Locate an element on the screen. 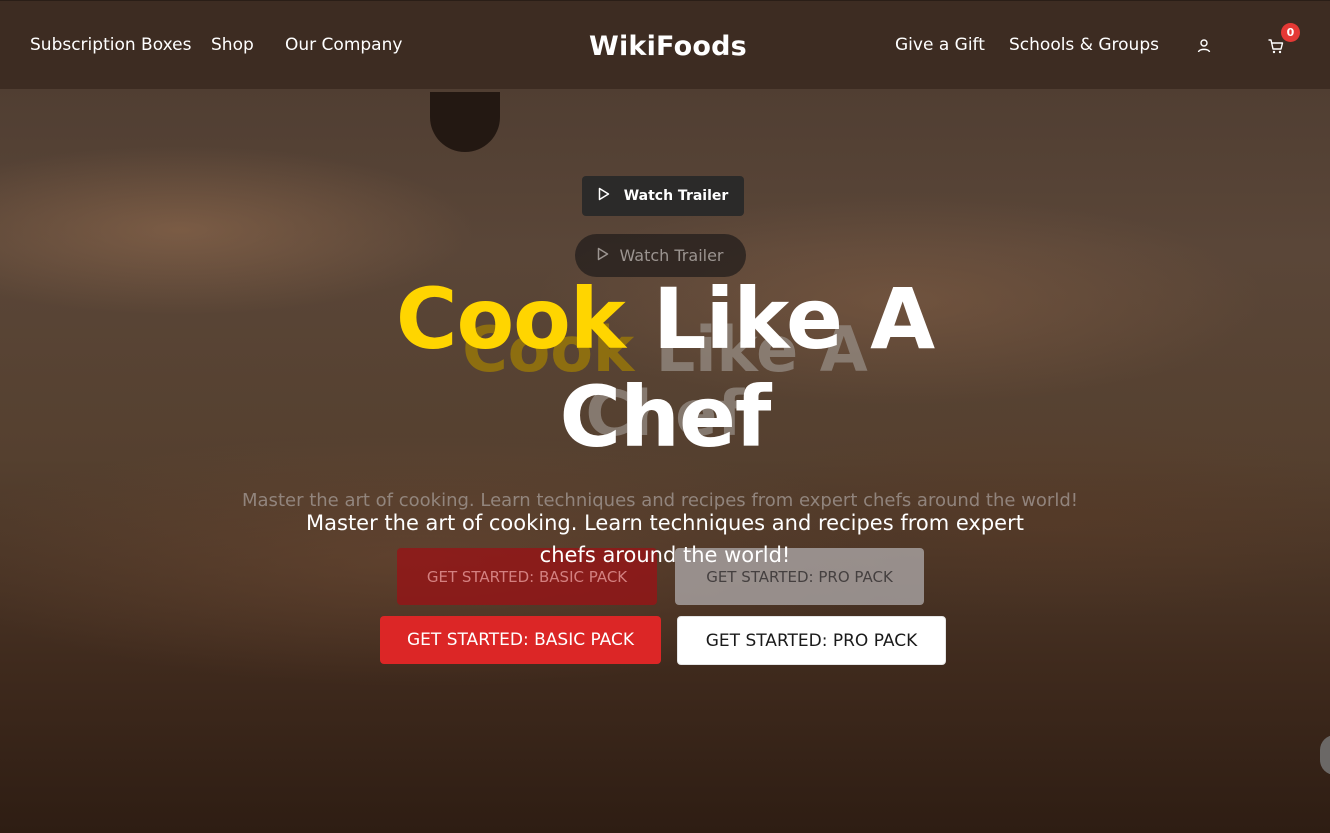 The height and width of the screenshot is (833, 1330). watch-trailer-button: Watch Trailer is located at coordinates (663, 196).